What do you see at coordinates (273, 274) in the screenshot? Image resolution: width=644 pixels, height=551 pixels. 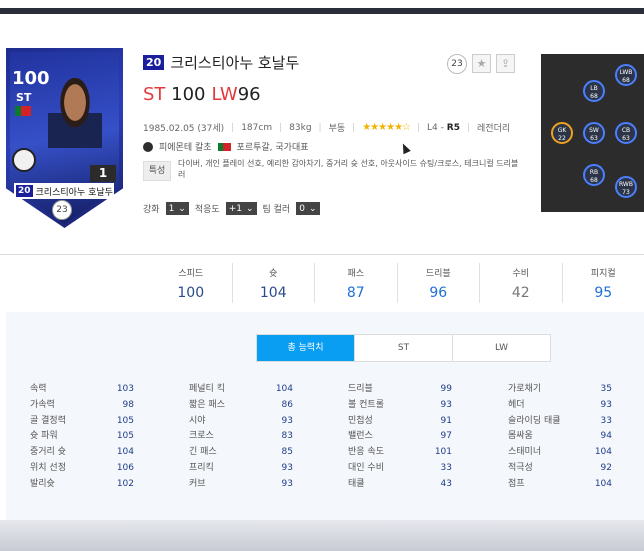 I see `summary-label: 슛` at bounding box center [273, 274].